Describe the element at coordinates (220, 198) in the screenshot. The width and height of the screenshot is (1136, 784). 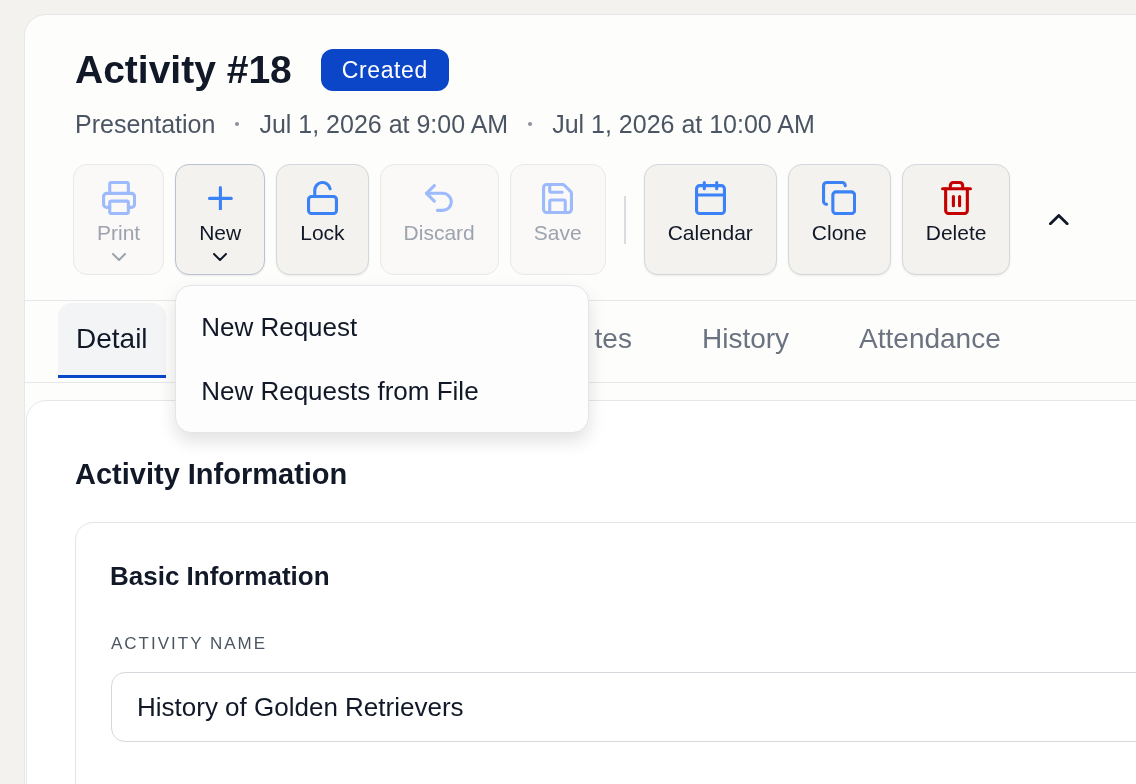
I see `plus-icon` at that location.